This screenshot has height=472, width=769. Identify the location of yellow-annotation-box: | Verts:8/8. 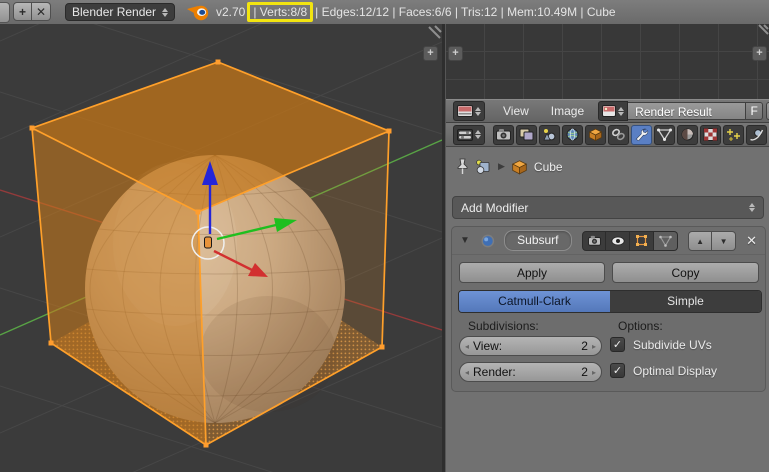
(280, 12).